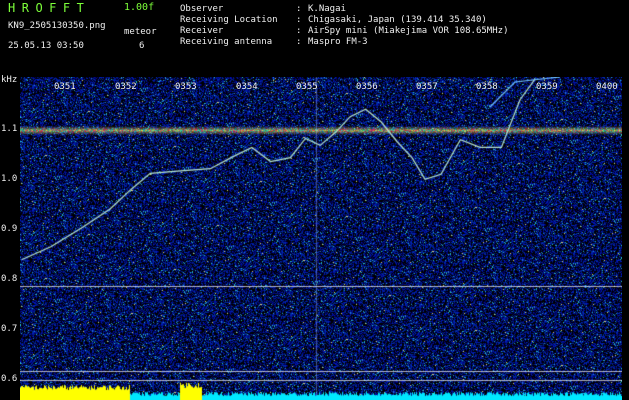 The width and height of the screenshot is (629, 400). Describe the element at coordinates (487, 87) in the screenshot. I see `x-tick-label: 0358` at that location.